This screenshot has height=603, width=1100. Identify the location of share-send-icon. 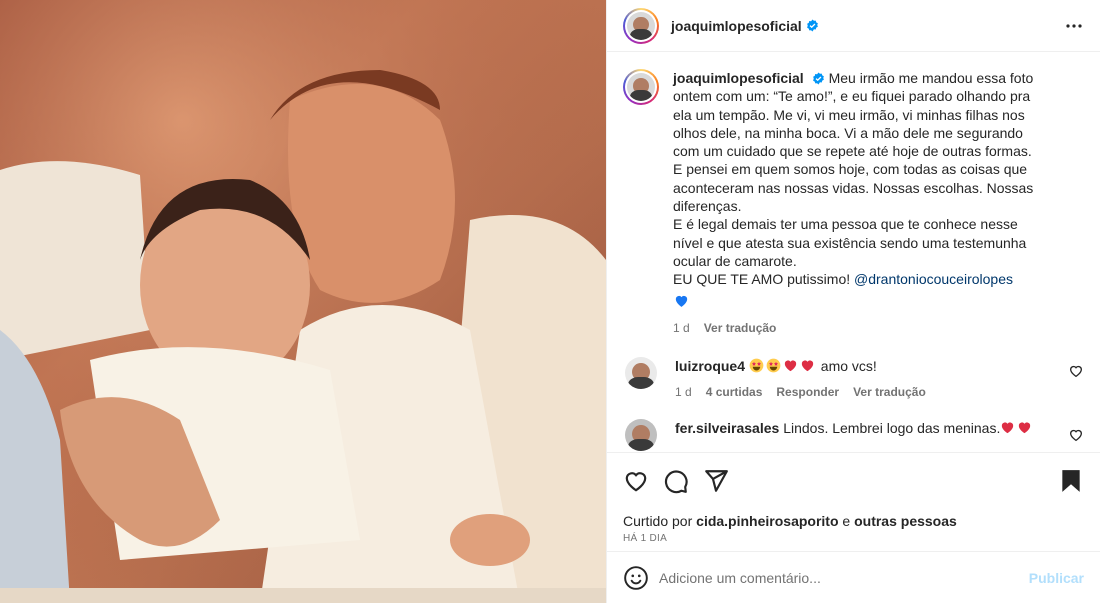
(716, 481).